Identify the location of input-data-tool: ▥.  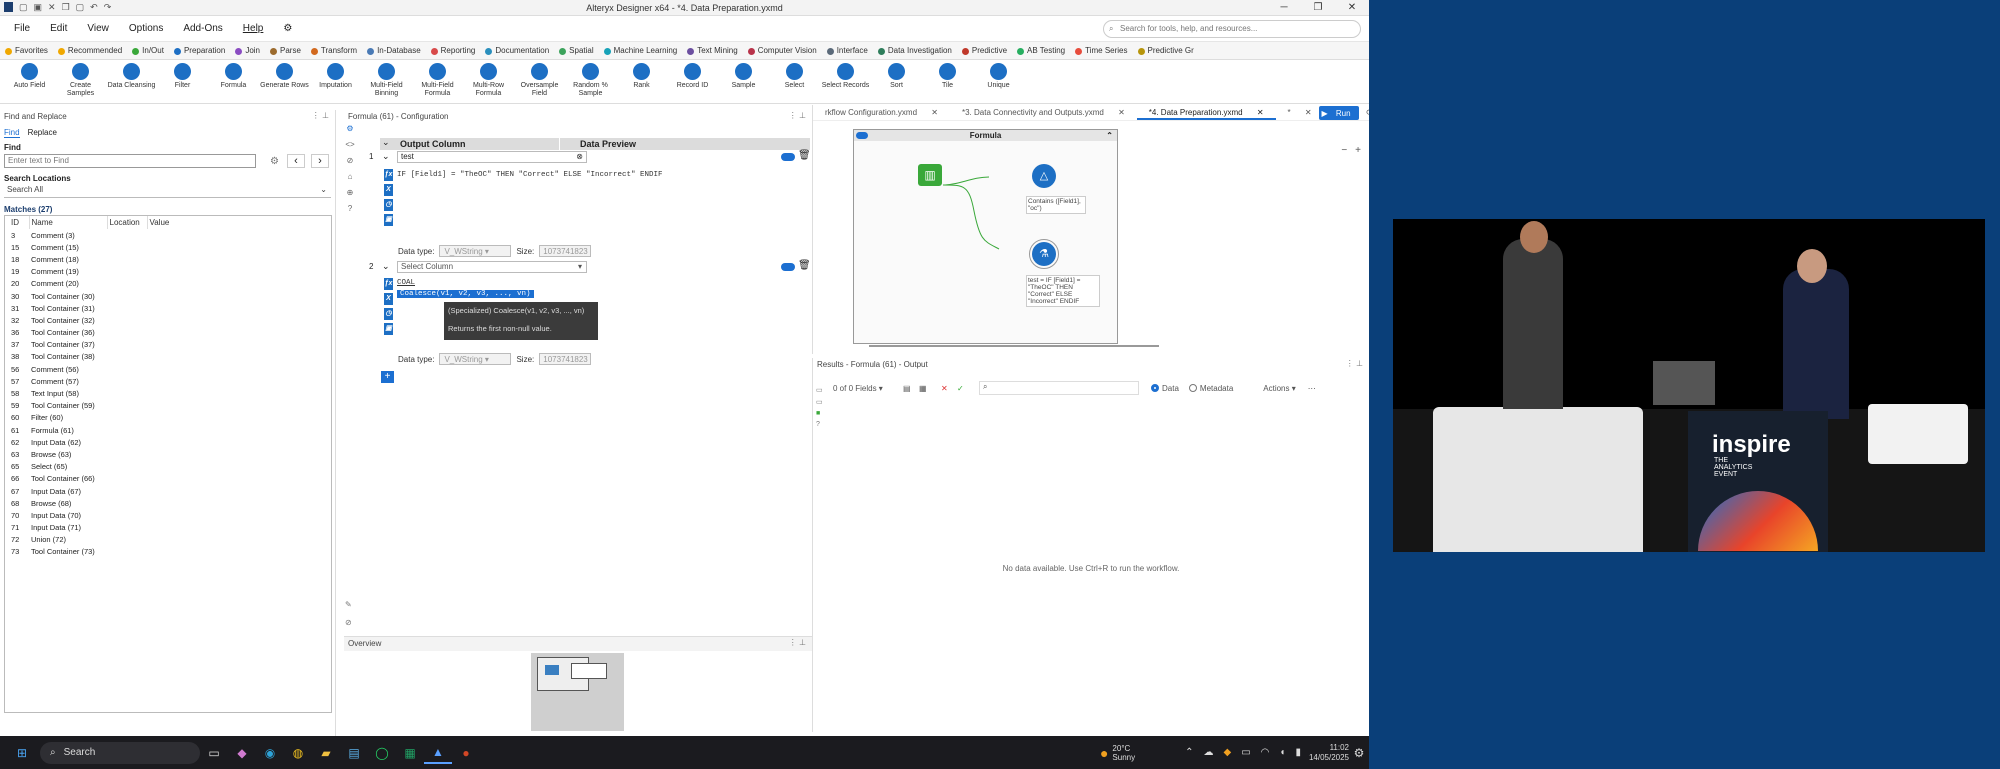
(930, 175).